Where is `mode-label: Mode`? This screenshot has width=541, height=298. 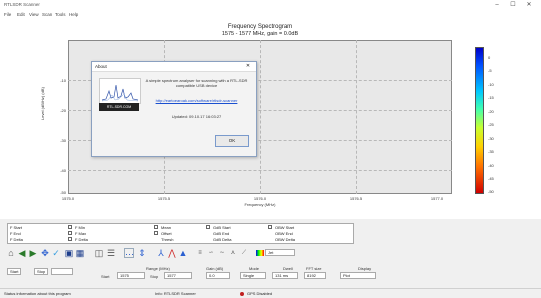
mode-label: Mode is located at coordinates (254, 268).